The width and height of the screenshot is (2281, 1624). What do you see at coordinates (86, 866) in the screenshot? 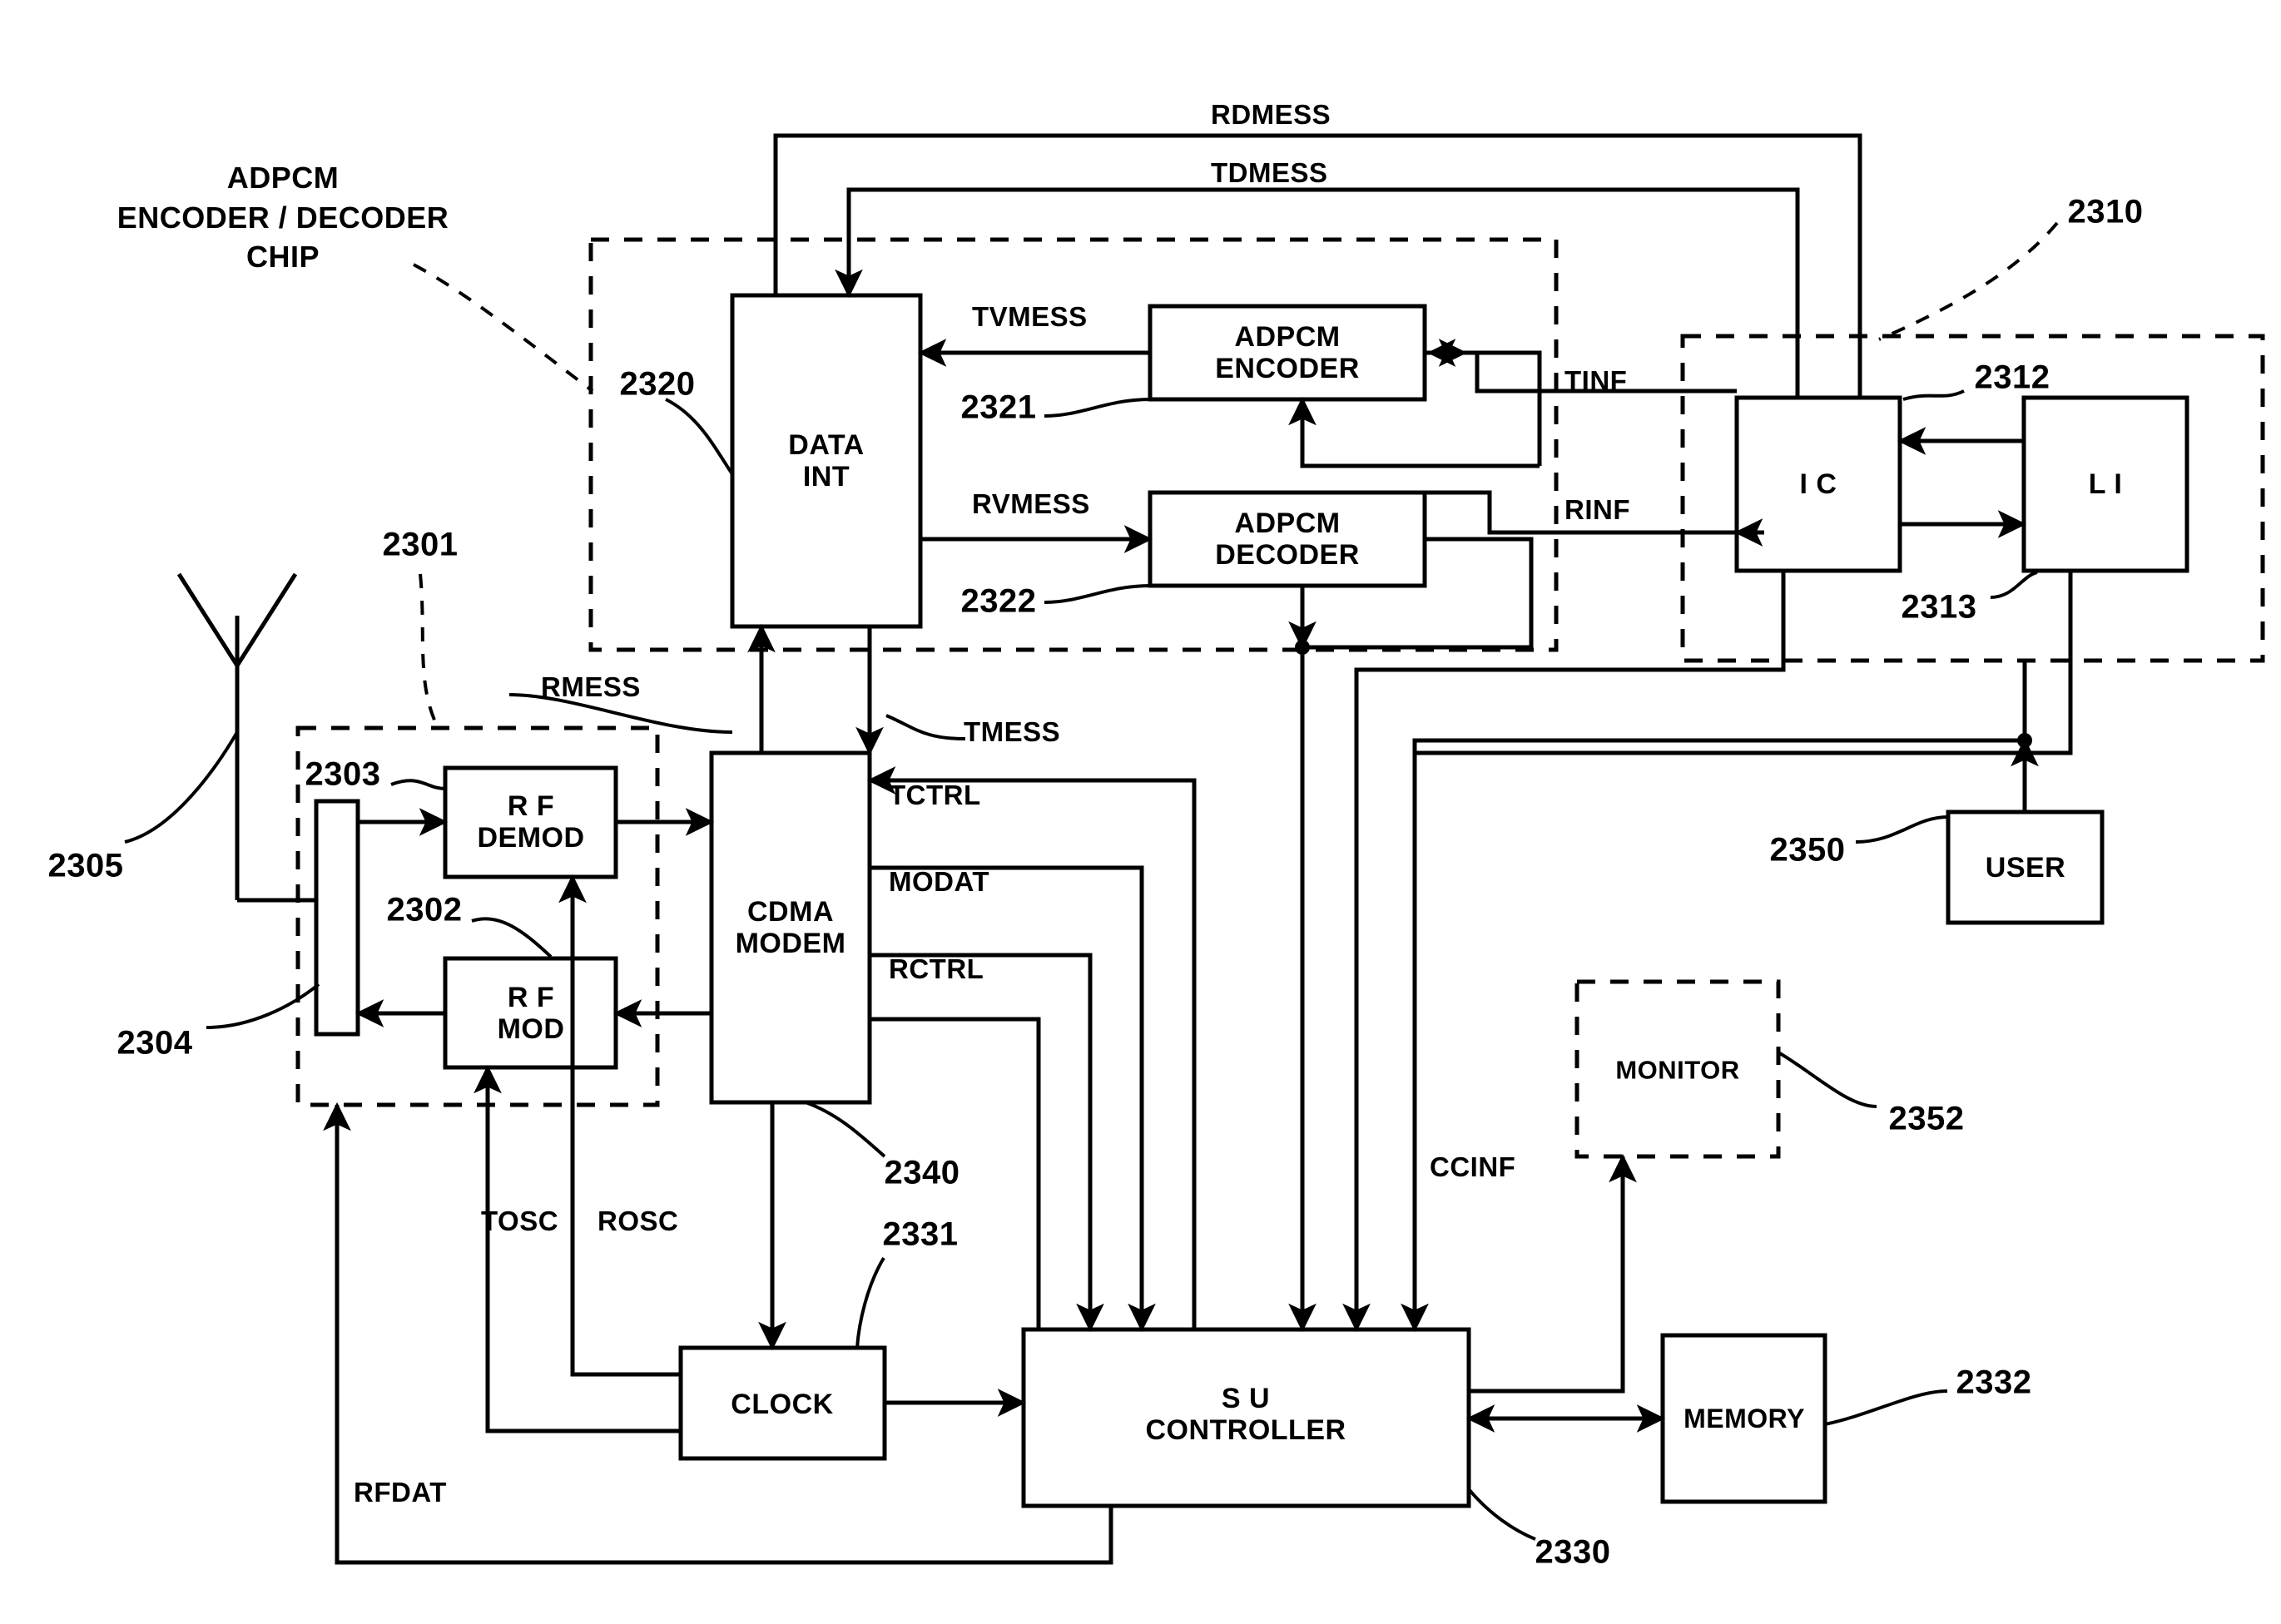
I see `ref-2305: 2305` at bounding box center [86, 866].